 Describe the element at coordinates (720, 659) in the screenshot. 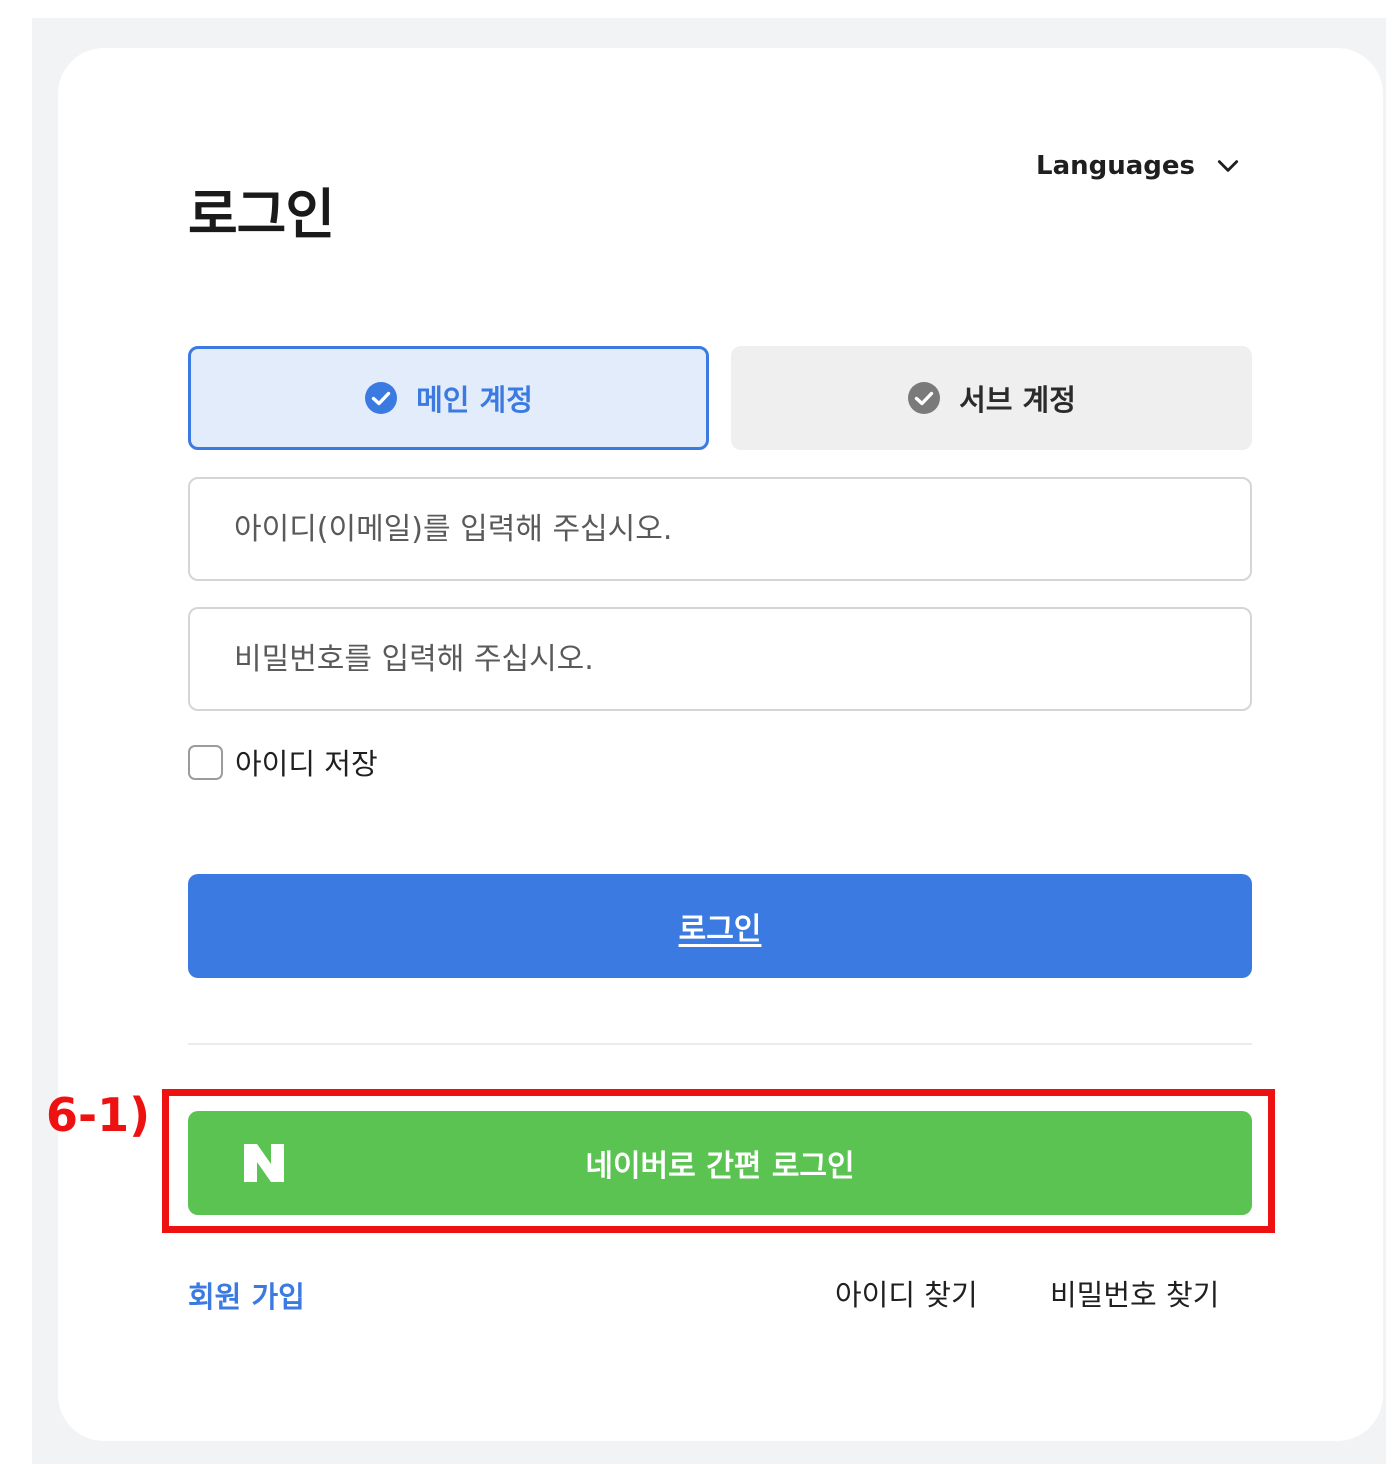

I see `password-input` at that location.